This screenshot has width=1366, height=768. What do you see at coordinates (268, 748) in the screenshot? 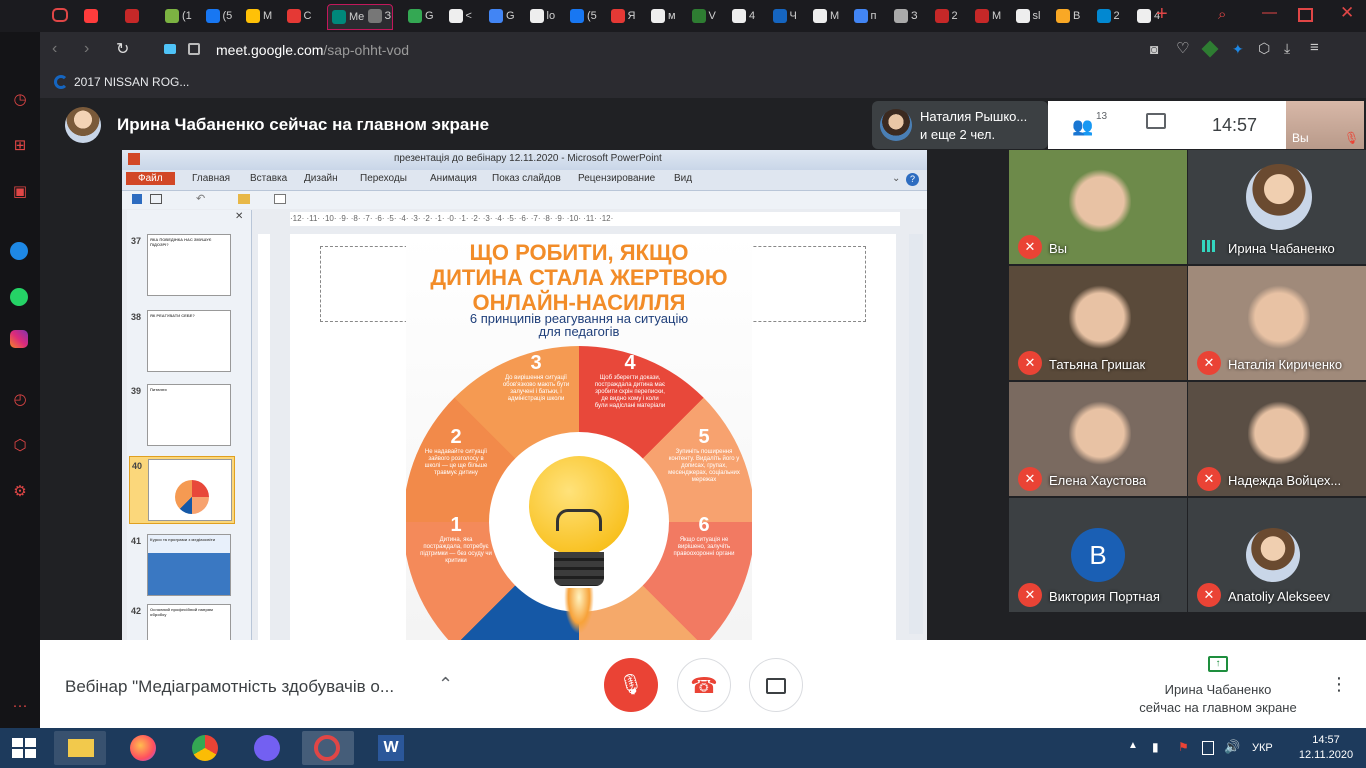
I see `taskbar-viber-icon` at bounding box center [268, 748].